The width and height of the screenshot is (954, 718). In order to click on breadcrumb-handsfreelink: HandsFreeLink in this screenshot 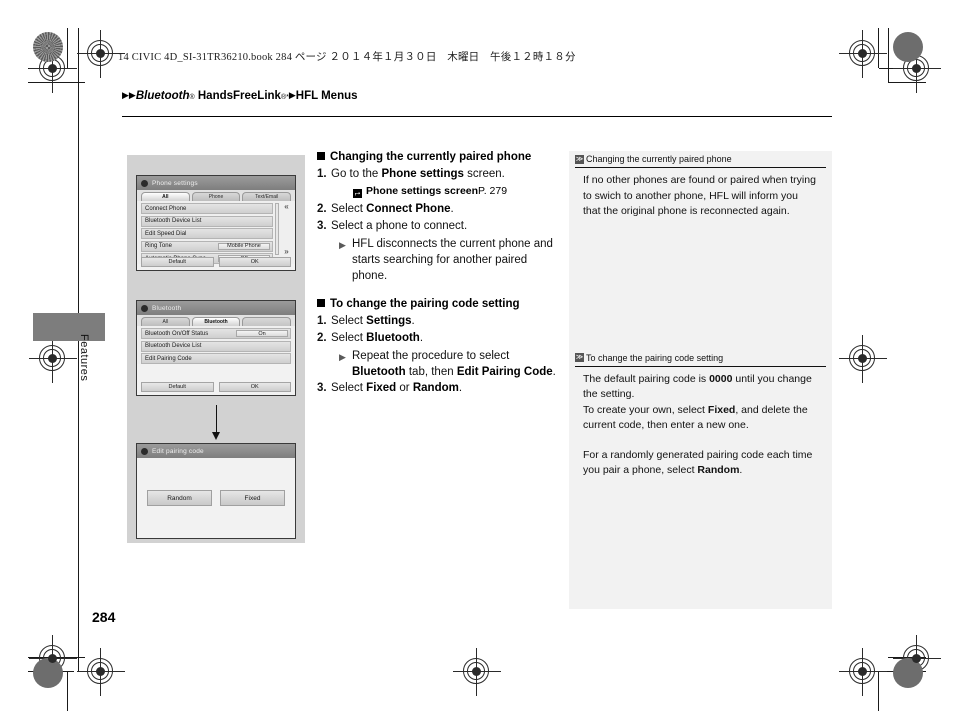, I will do `click(239, 96)`.